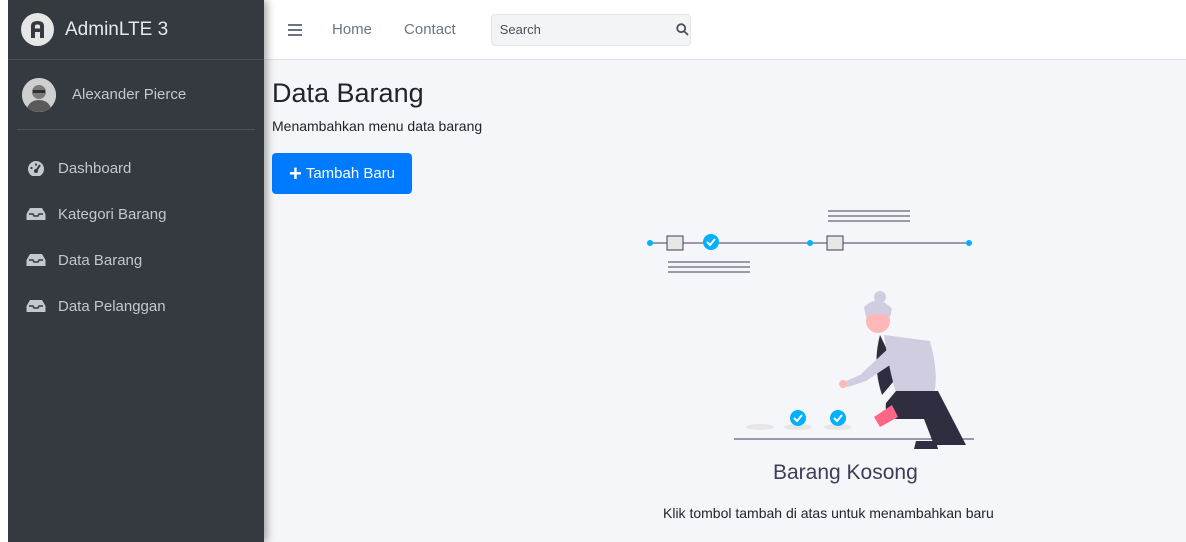 The image size is (1186, 542). What do you see at coordinates (112, 306) in the screenshot?
I see `sidebar-item-label: Data Pelanggan` at bounding box center [112, 306].